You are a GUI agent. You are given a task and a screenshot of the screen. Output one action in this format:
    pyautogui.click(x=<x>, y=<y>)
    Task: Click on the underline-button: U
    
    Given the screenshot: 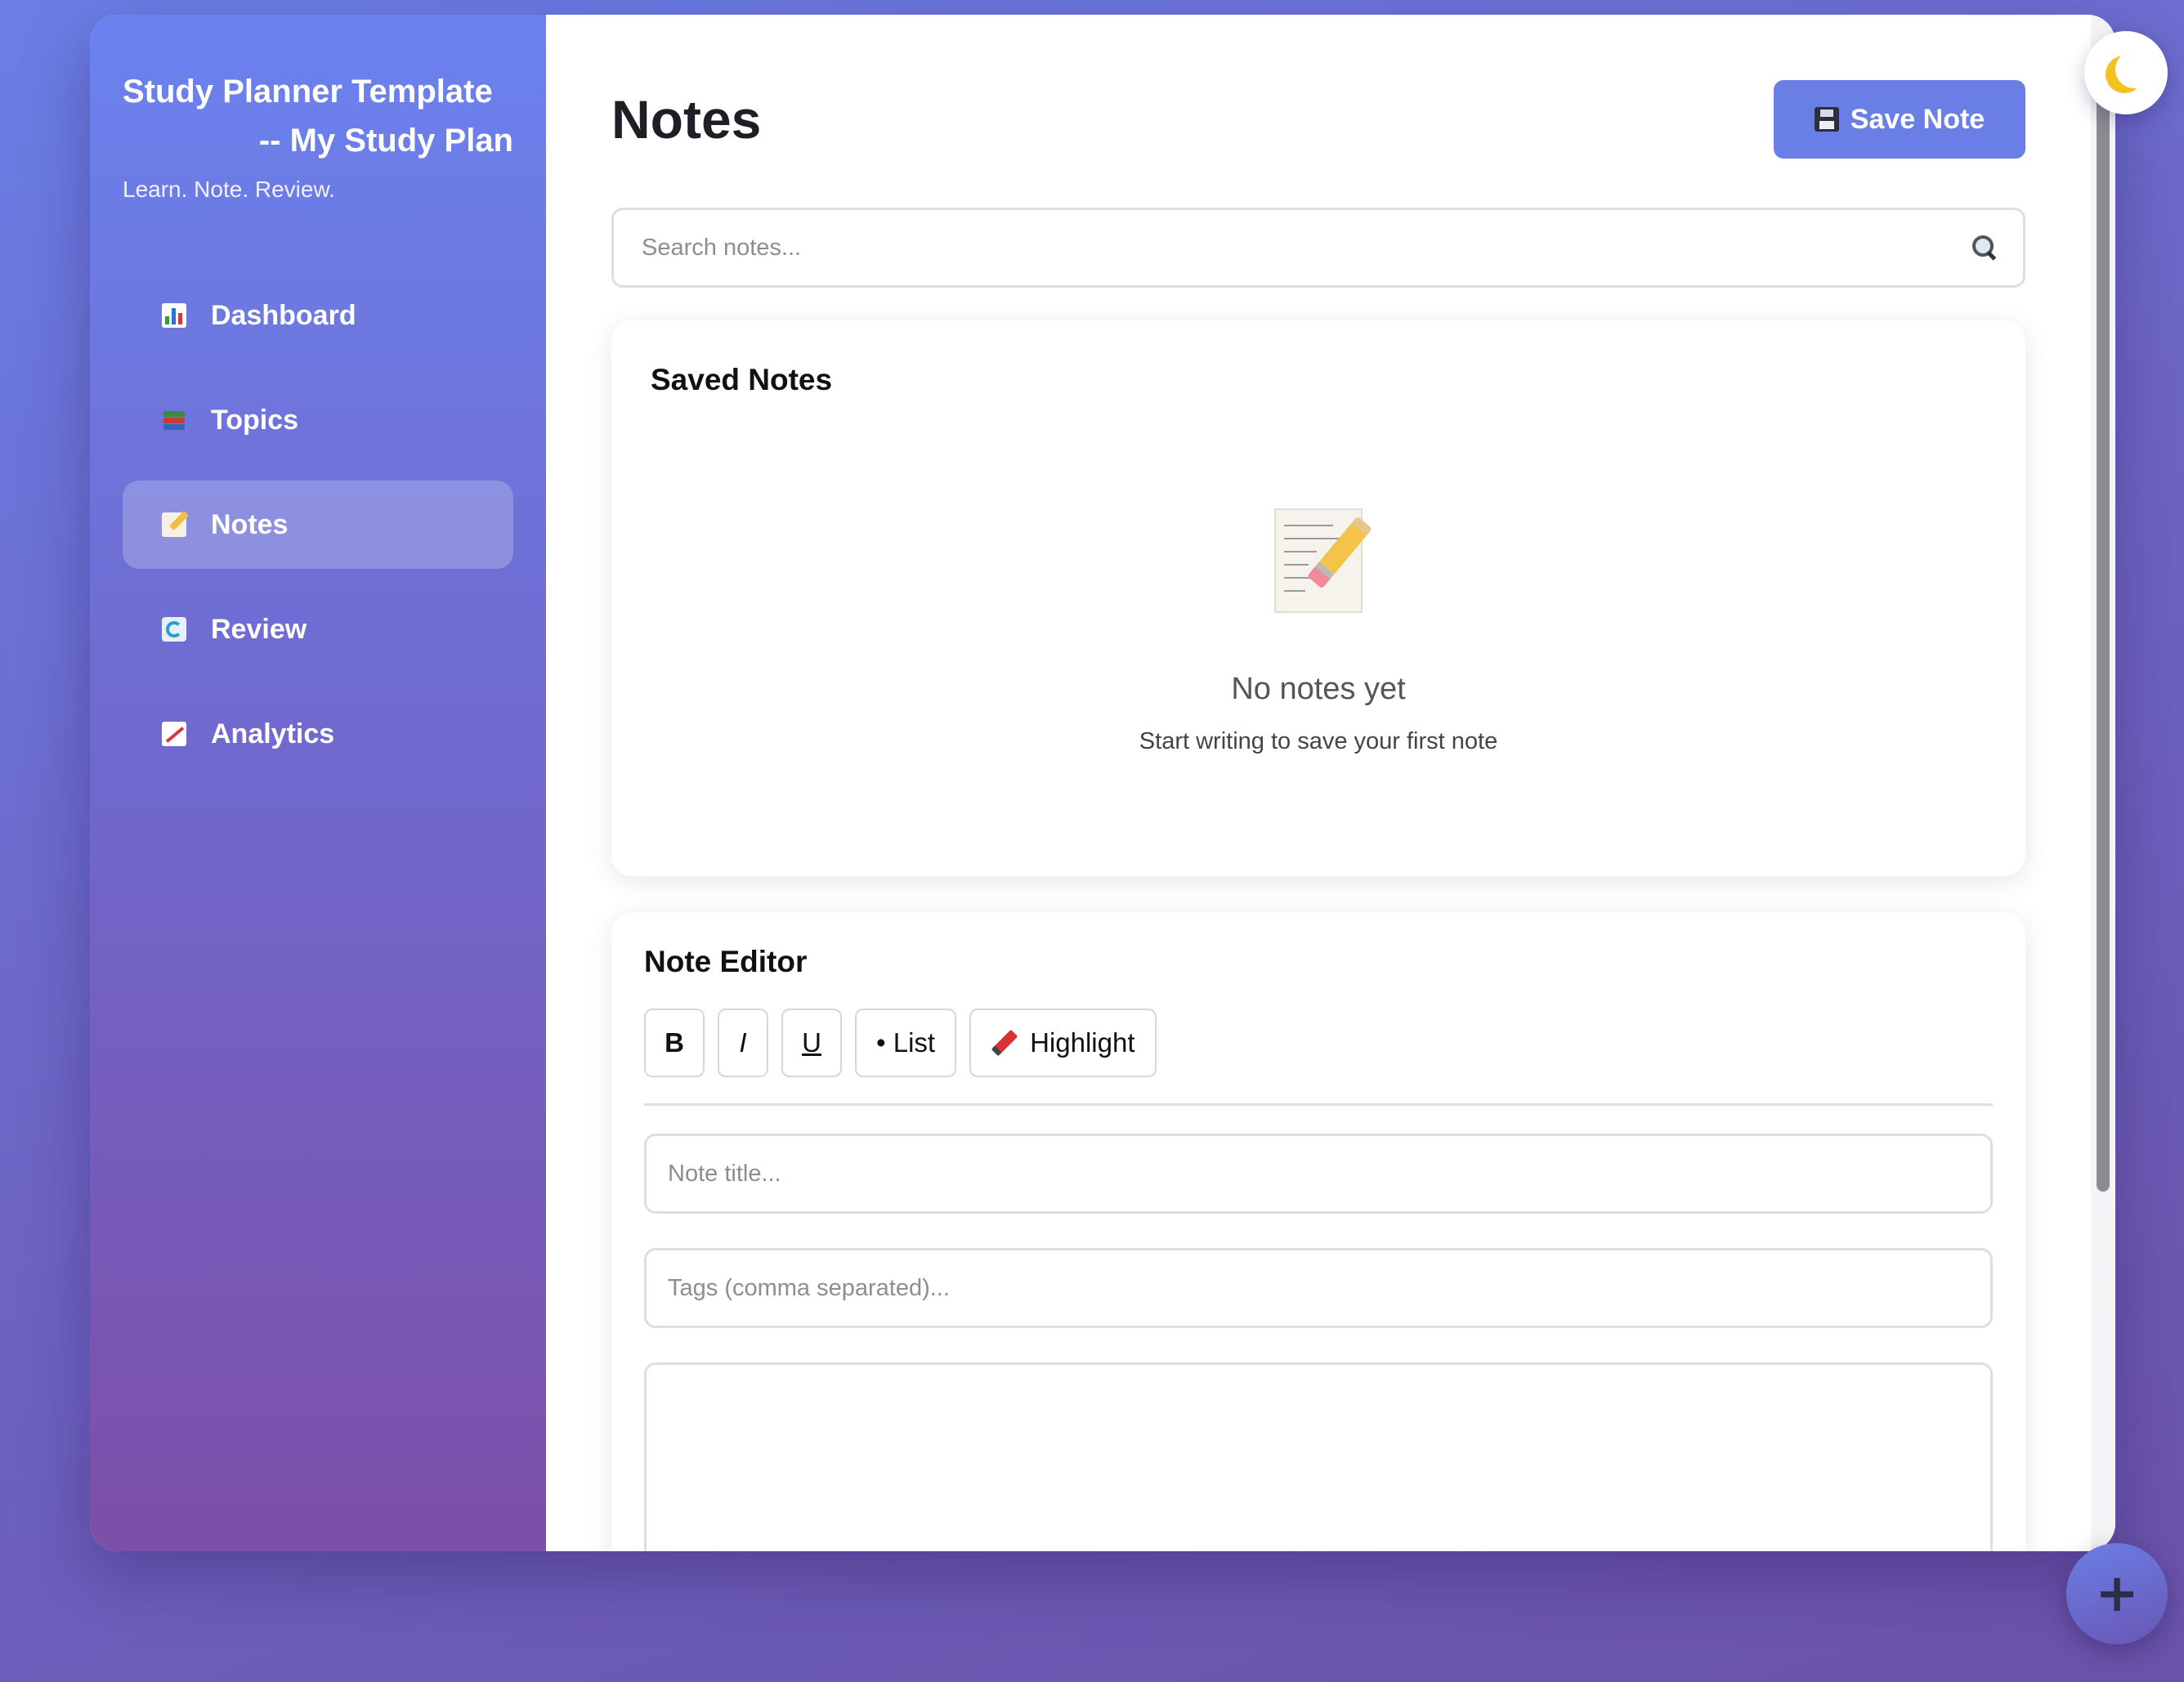 What is the action you would take?
    pyautogui.click(x=811, y=1043)
    